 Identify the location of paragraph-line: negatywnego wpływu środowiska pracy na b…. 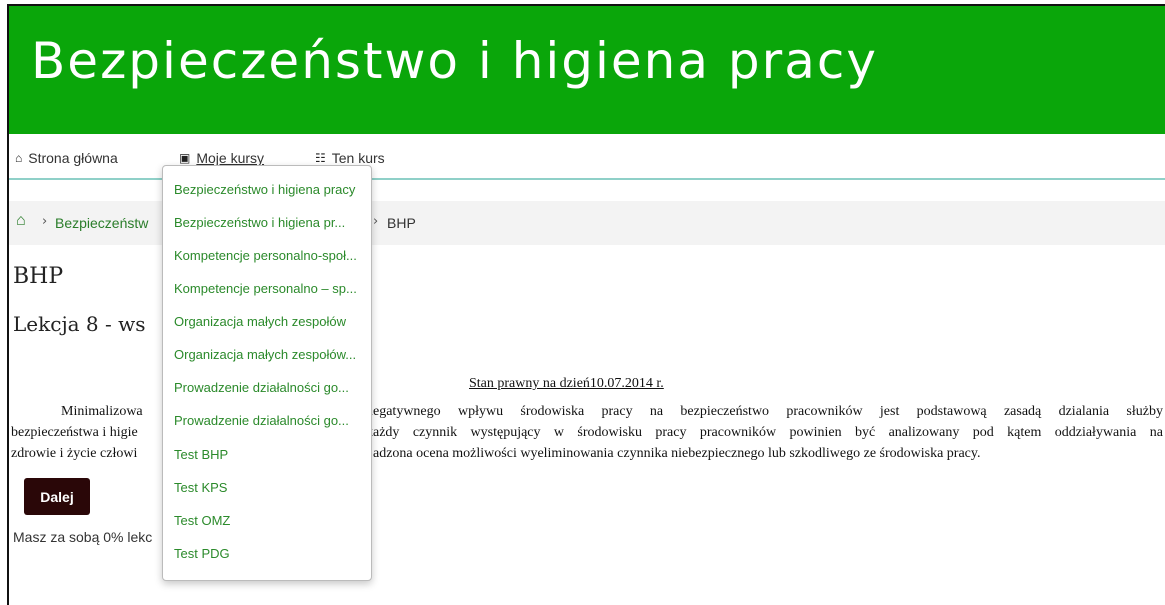
(764, 411).